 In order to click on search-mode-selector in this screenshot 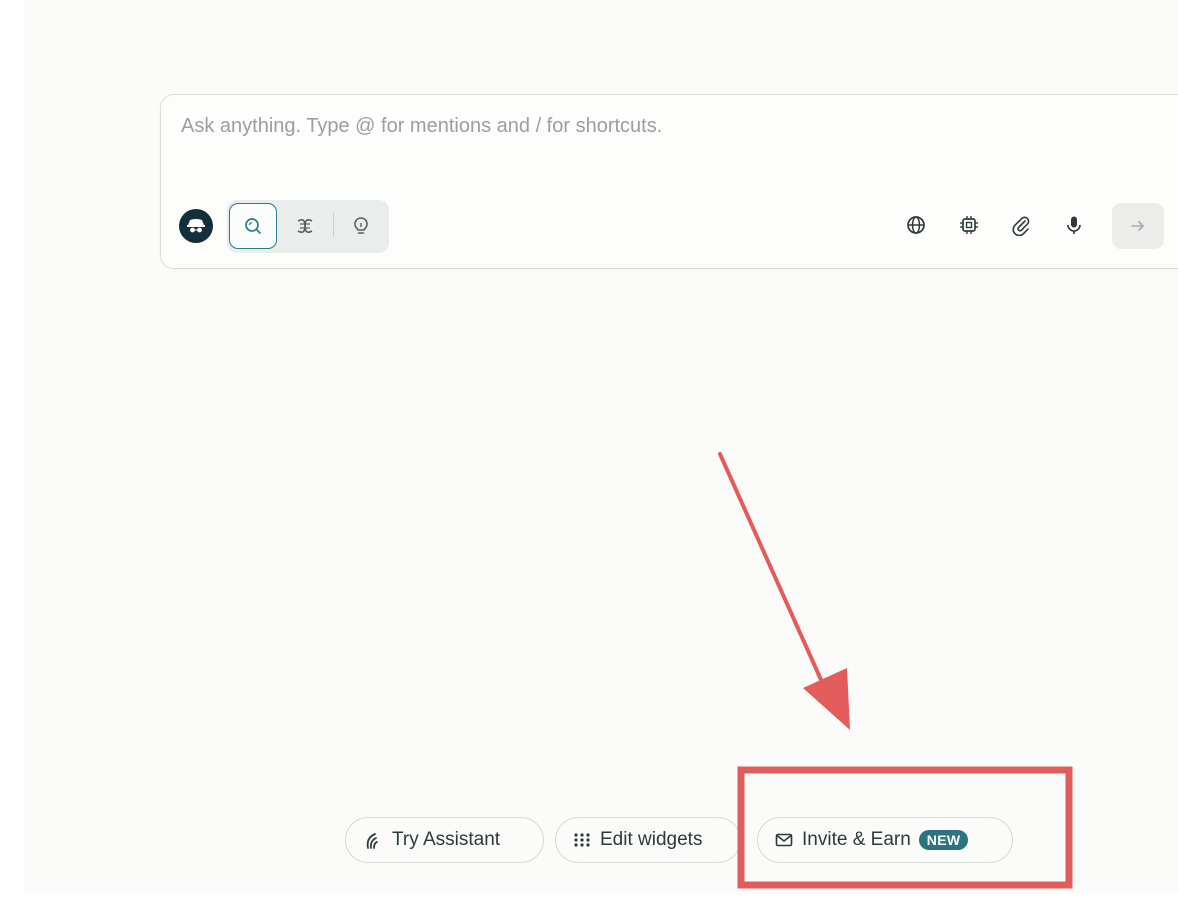, I will do `click(308, 226)`.